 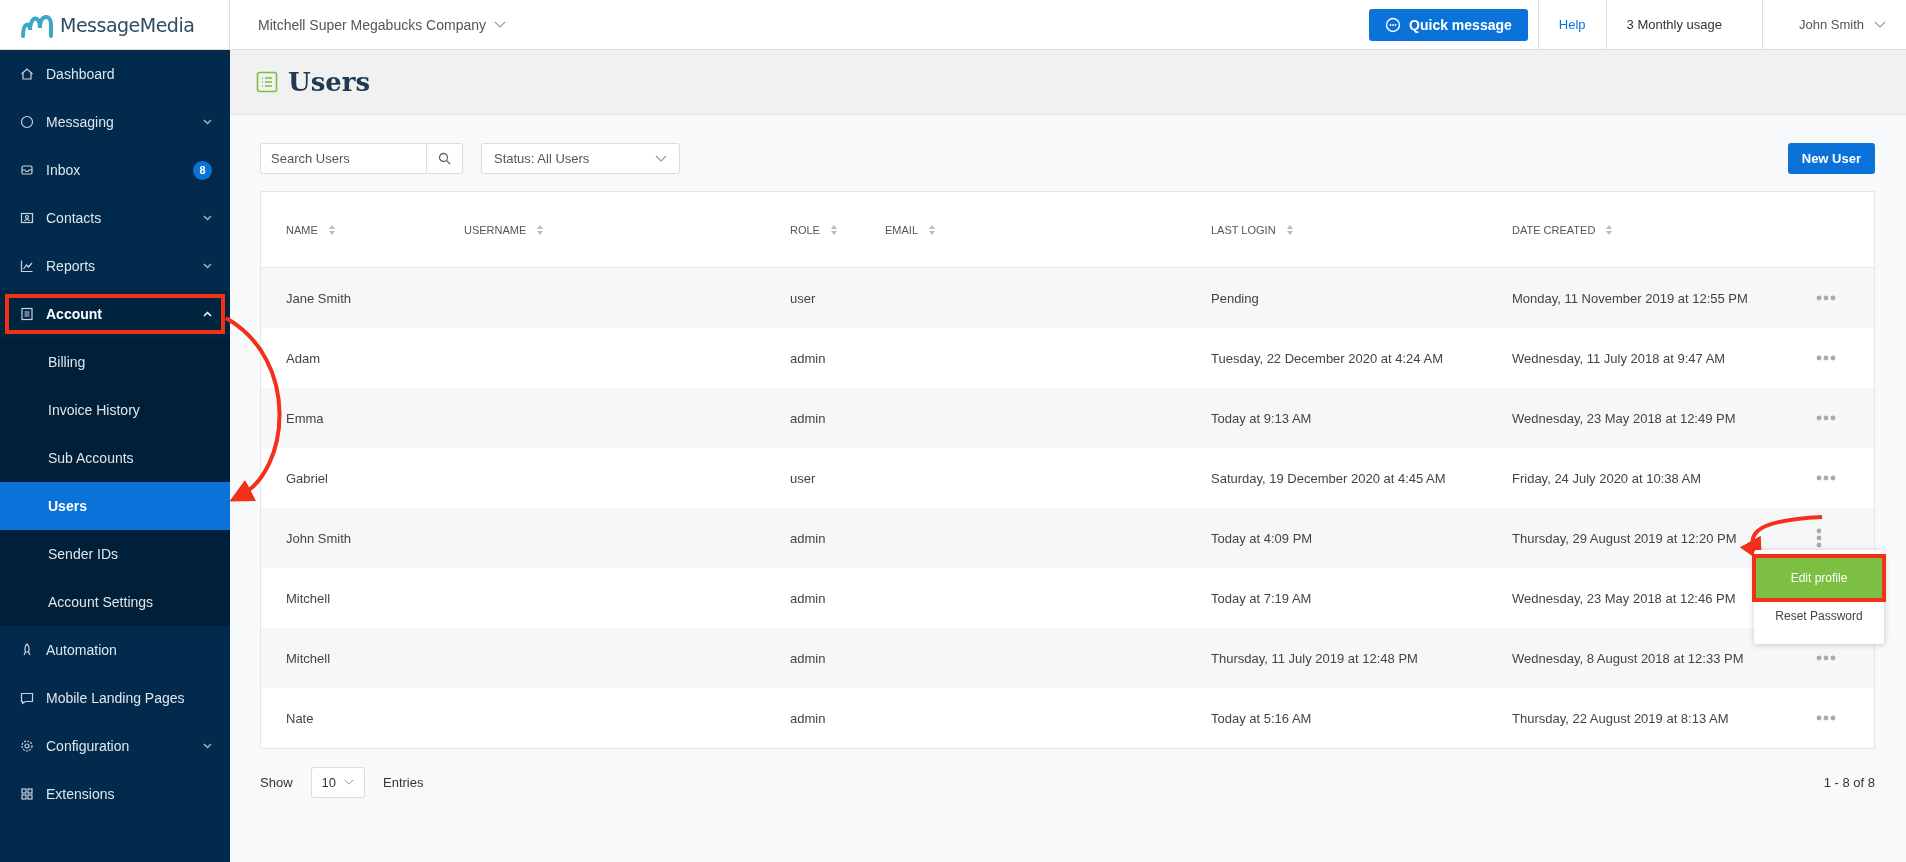 What do you see at coordinates (115, 122) in the screenshot?
I see `sidebar-item: Messaging` at bounding box center [115, 122].